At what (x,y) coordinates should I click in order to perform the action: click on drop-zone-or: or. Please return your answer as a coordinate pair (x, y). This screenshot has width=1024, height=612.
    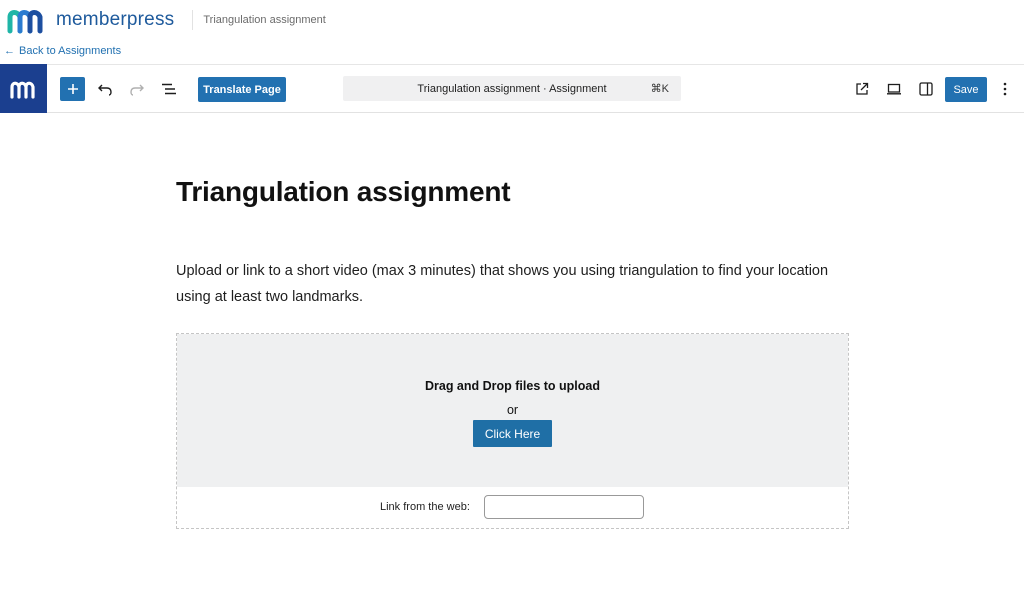
    Looking at the image, I should click on (512, 410).